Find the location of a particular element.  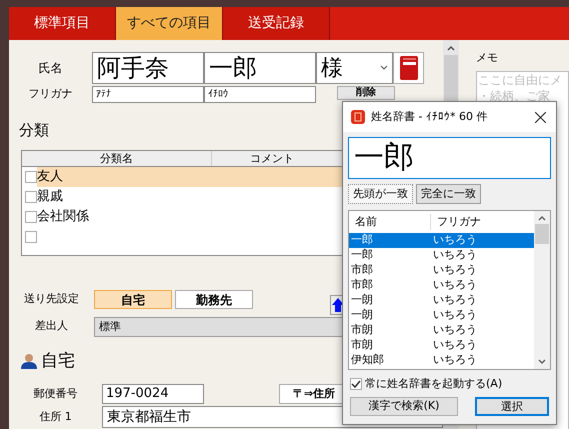

first-furigana-field: ｲﾁﾛｳ is located at coordinates (260, 94).